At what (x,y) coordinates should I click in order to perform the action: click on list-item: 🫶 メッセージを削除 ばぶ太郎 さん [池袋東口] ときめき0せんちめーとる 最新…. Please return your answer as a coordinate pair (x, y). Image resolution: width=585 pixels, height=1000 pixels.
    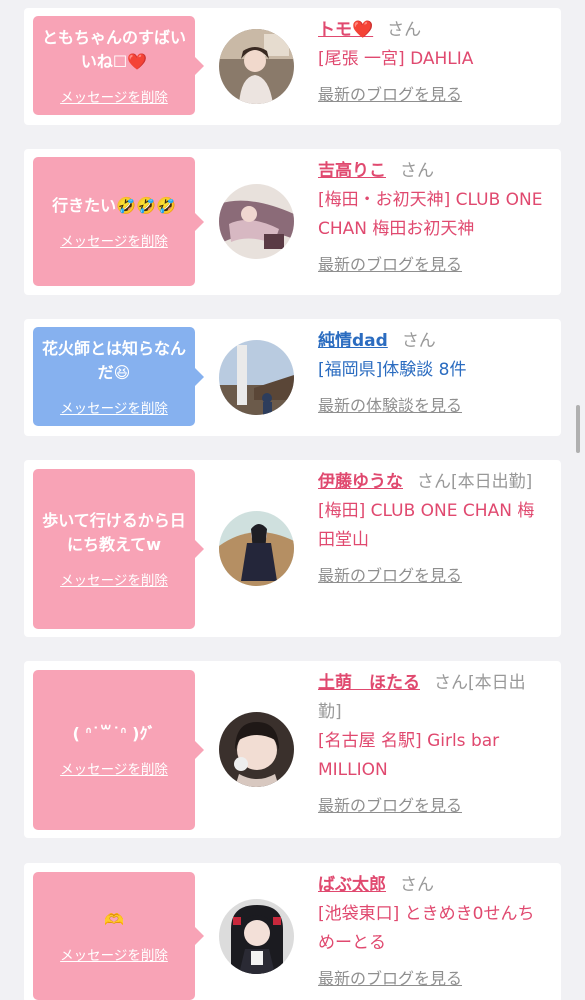
    Looking at the image, I should click on (292, 931).